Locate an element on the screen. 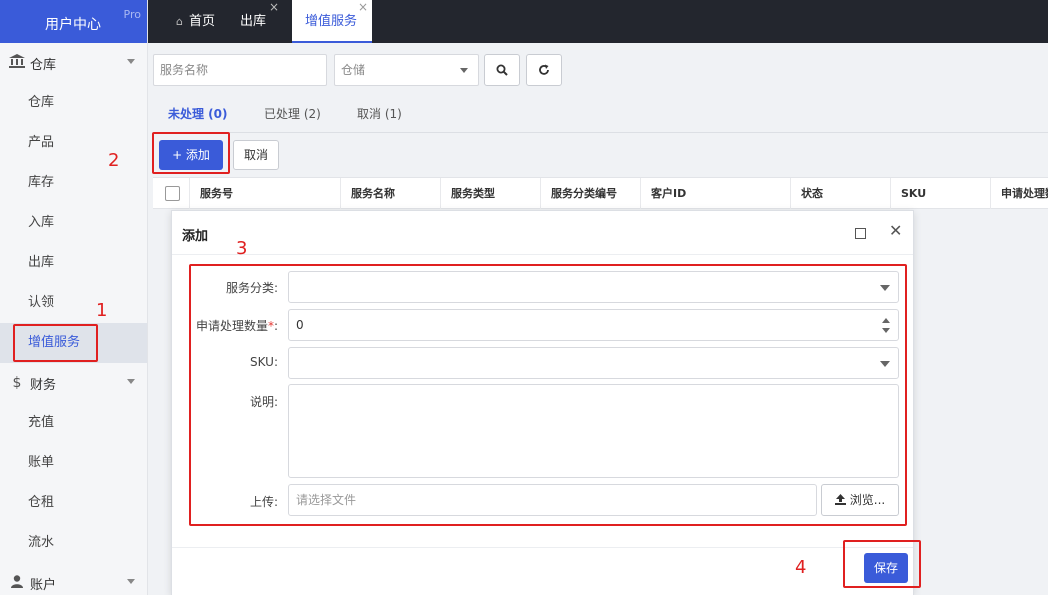  annotation-number-3: 3 is located at coordinates (242, 248).